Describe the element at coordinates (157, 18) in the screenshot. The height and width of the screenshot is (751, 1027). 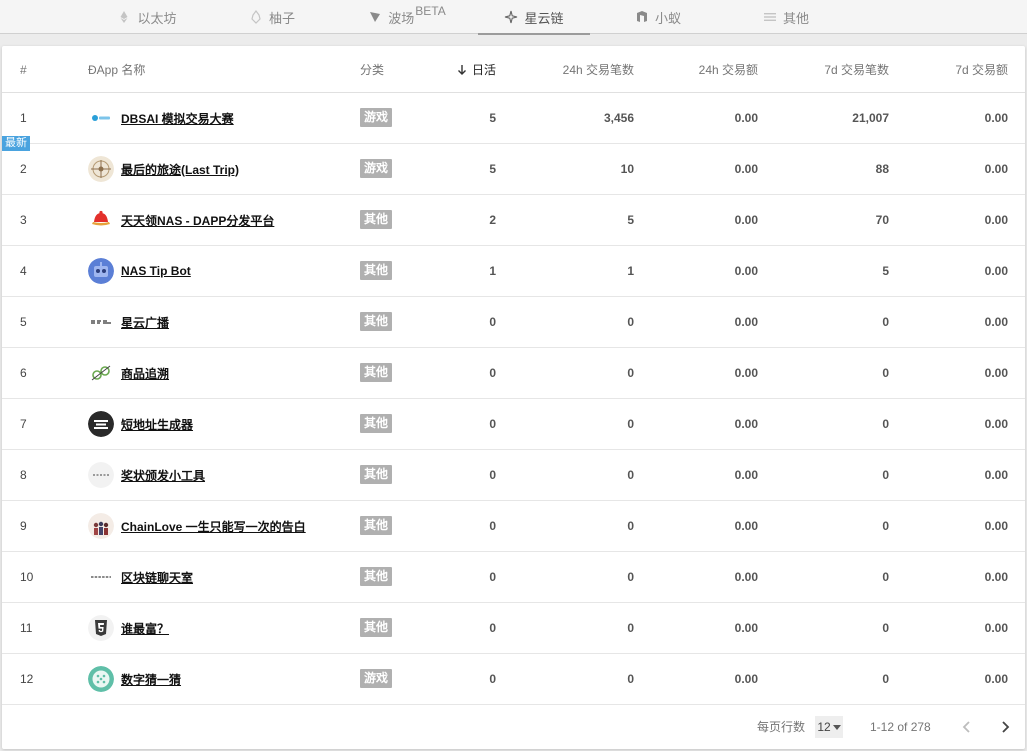
I see `tab-label: 以太坊` at that location.